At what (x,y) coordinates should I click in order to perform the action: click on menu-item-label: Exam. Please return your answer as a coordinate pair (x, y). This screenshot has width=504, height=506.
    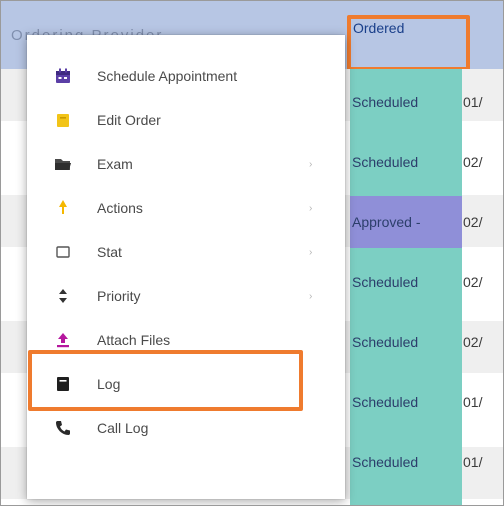
    Looking at the image, I should click on (115, 164).